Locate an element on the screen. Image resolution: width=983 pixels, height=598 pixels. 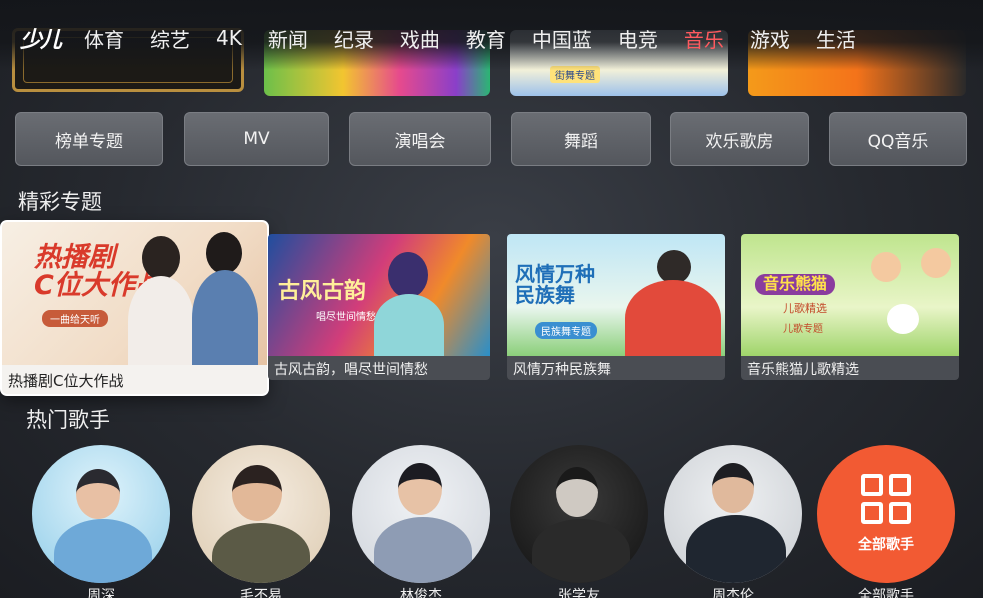
channel-nav: 少儿 体育 综艺 4K 新闻 纪录 戏曲 教育 中国蓝 电竞 音乐 游戏 生活 is located at coordinates (491, 35).